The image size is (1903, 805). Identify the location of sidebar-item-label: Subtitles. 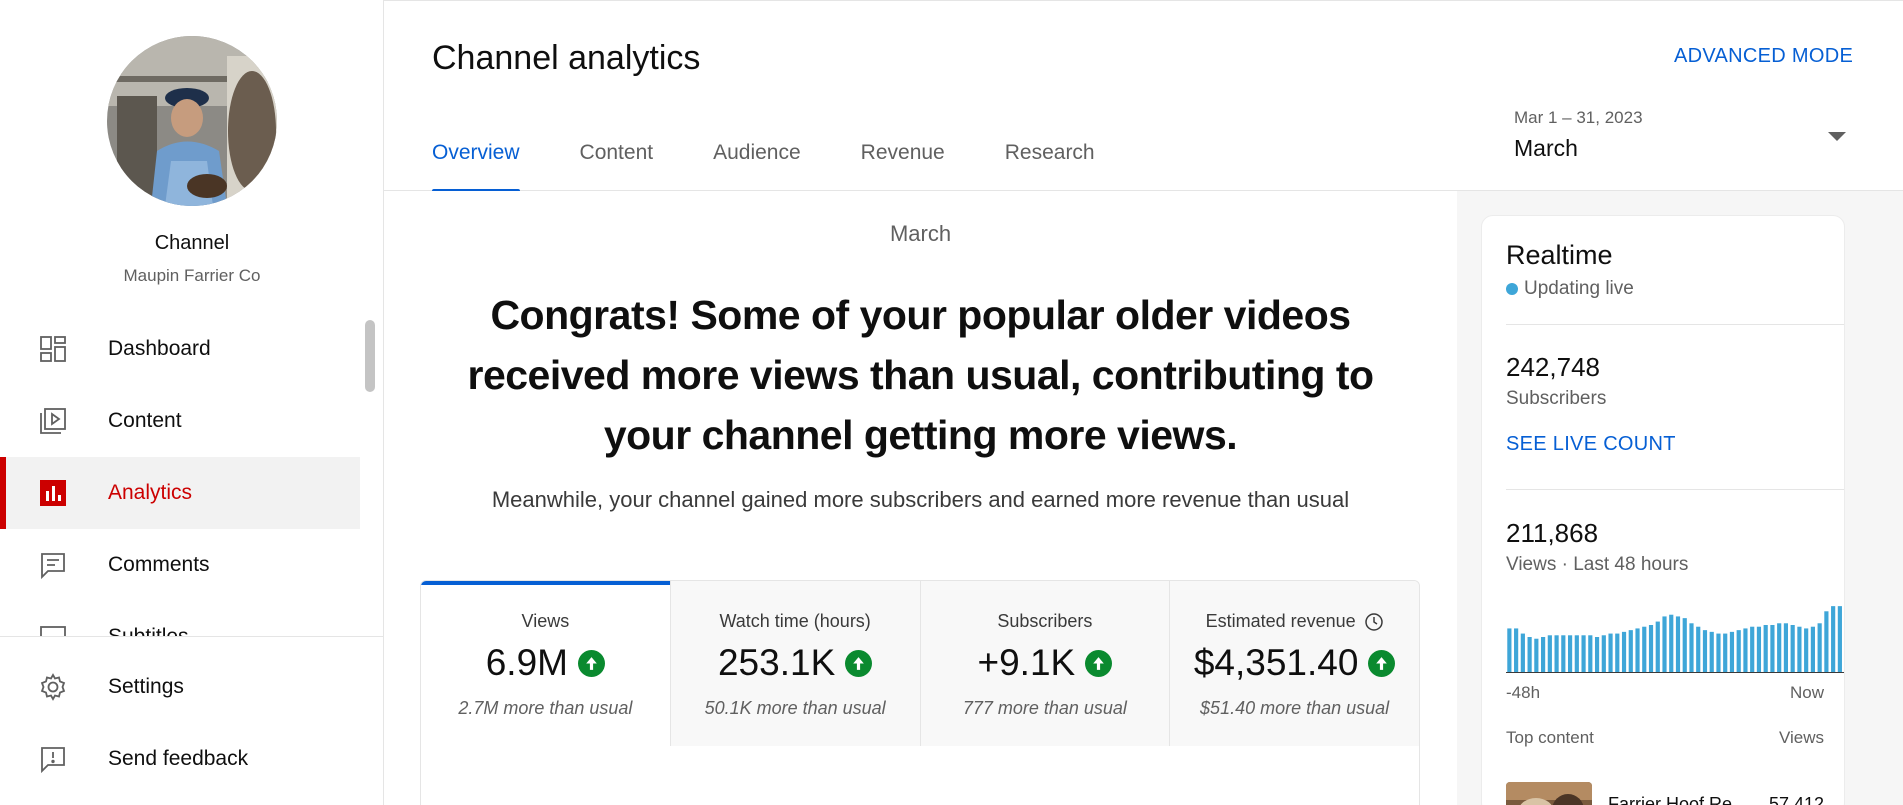
(148, 630).